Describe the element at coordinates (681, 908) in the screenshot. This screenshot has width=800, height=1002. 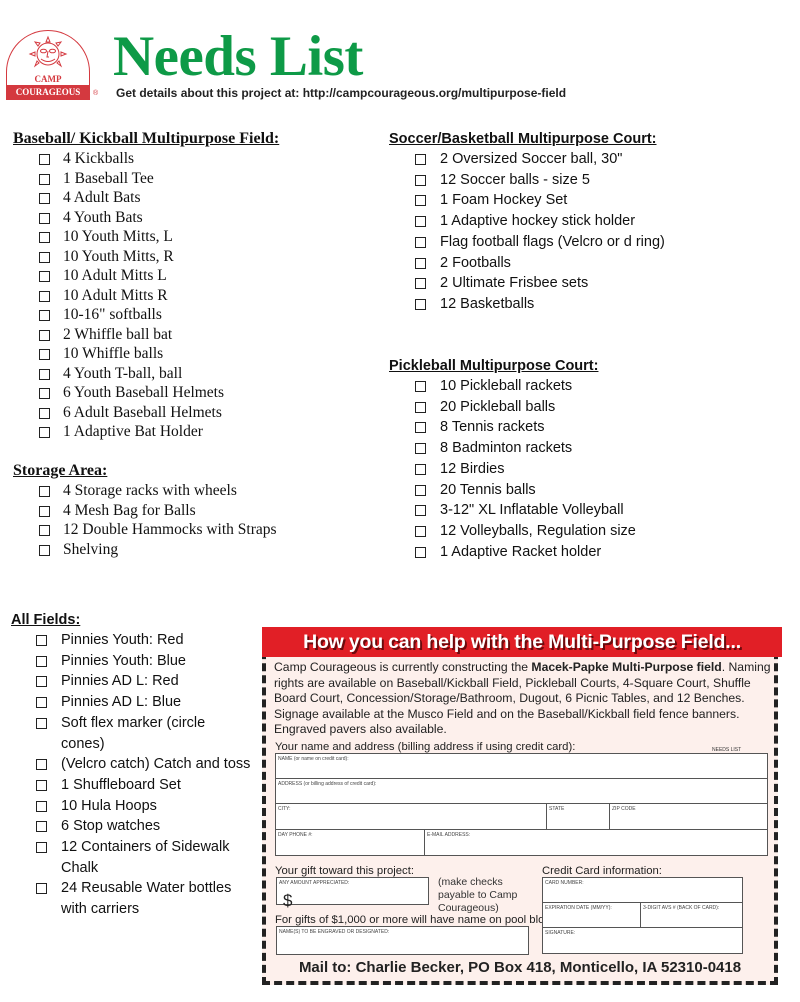
I see `field-label: 3-DIGIT AVS # (BACK OF CARD):` at that location.